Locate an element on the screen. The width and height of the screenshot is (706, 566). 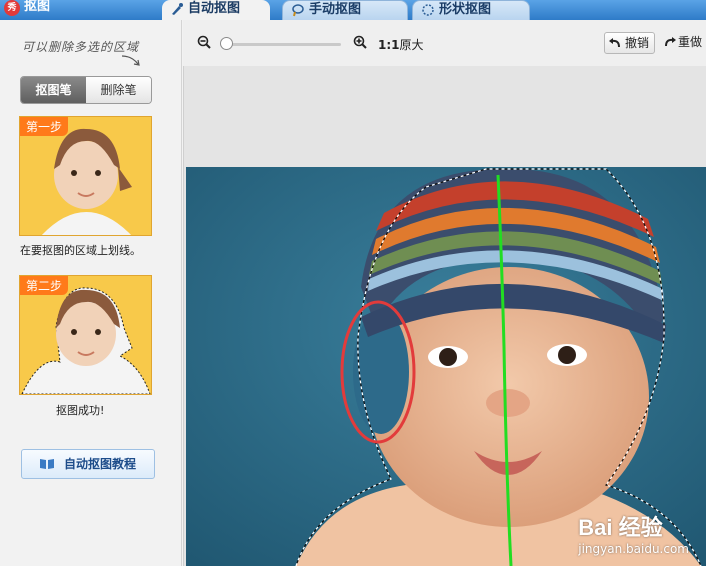
undo-button: 撤销 is located at coordinates (629, 43).